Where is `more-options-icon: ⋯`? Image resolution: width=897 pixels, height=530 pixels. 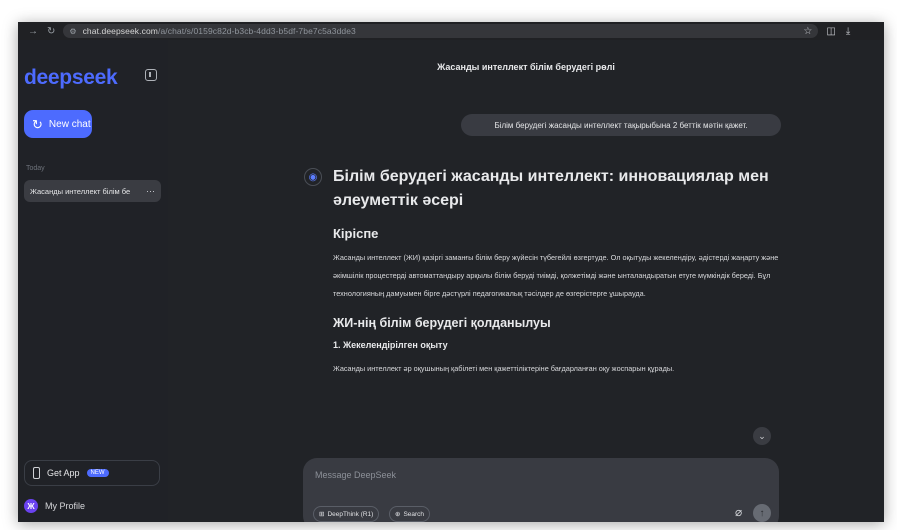
more-options-icon: ⋯ is located at coordinates (150, 191).